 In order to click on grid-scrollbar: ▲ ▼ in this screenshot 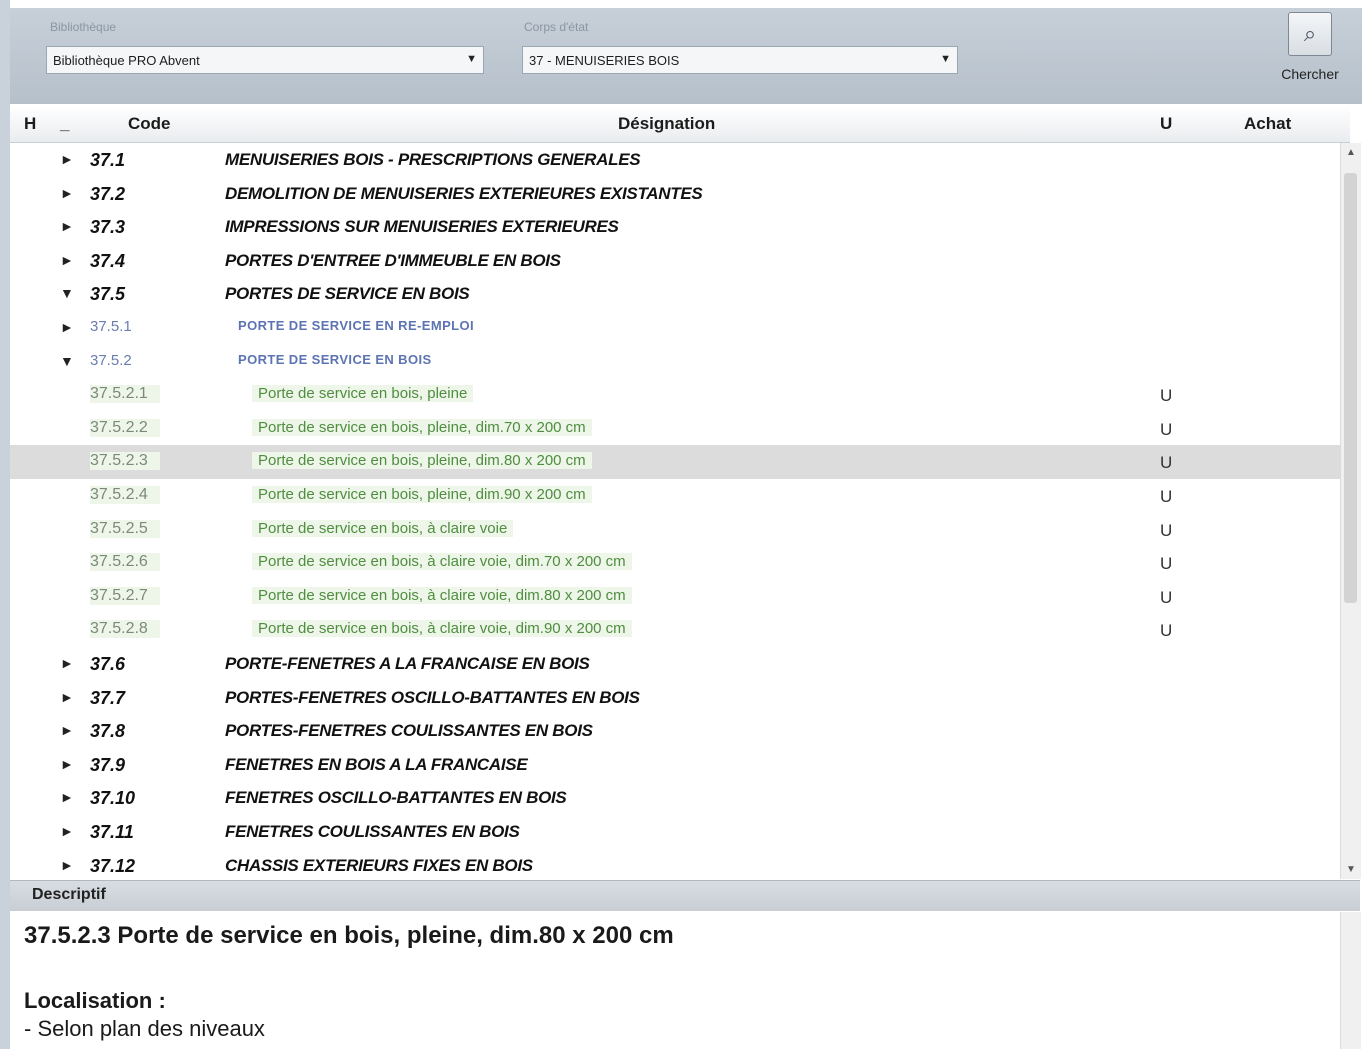, I will do `click(1350, 511)`.